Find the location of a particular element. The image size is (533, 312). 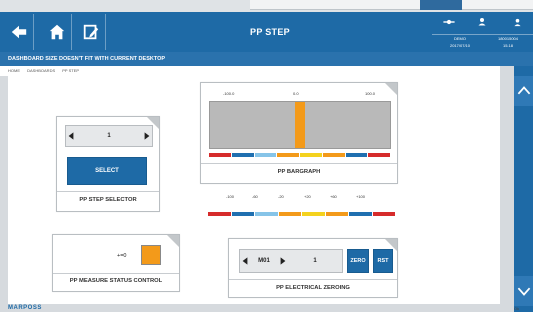

select-button: SELECT is located at coordinates (107, 171).